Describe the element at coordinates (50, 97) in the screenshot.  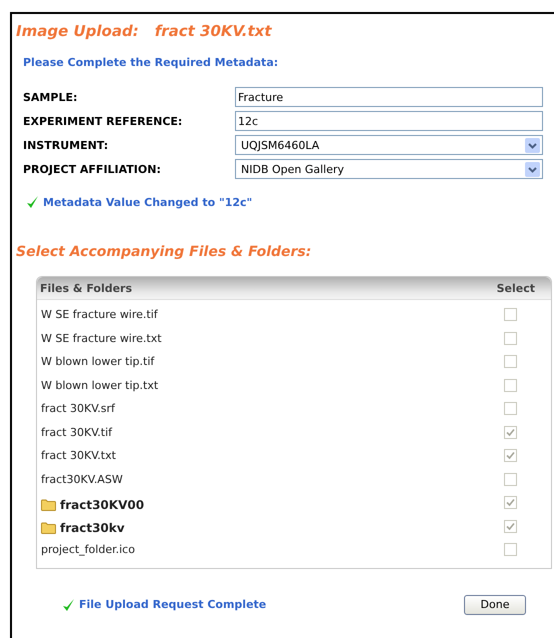
I see `field-label: SAMPLE:` at that location.